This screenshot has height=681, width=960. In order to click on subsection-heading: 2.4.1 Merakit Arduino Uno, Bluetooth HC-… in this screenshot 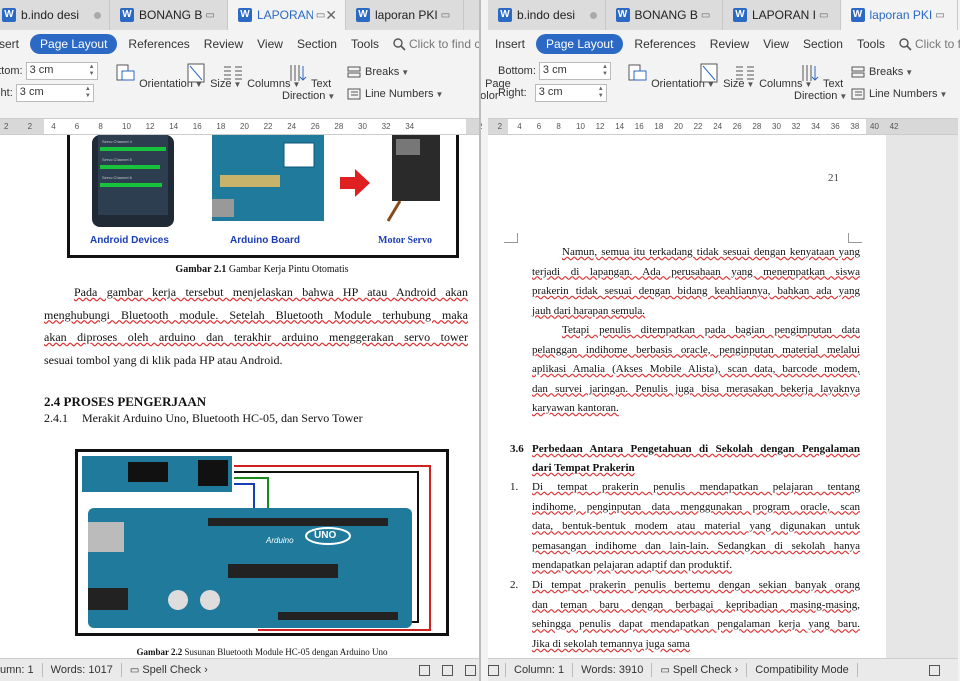, I will do `click(203, 418)`.